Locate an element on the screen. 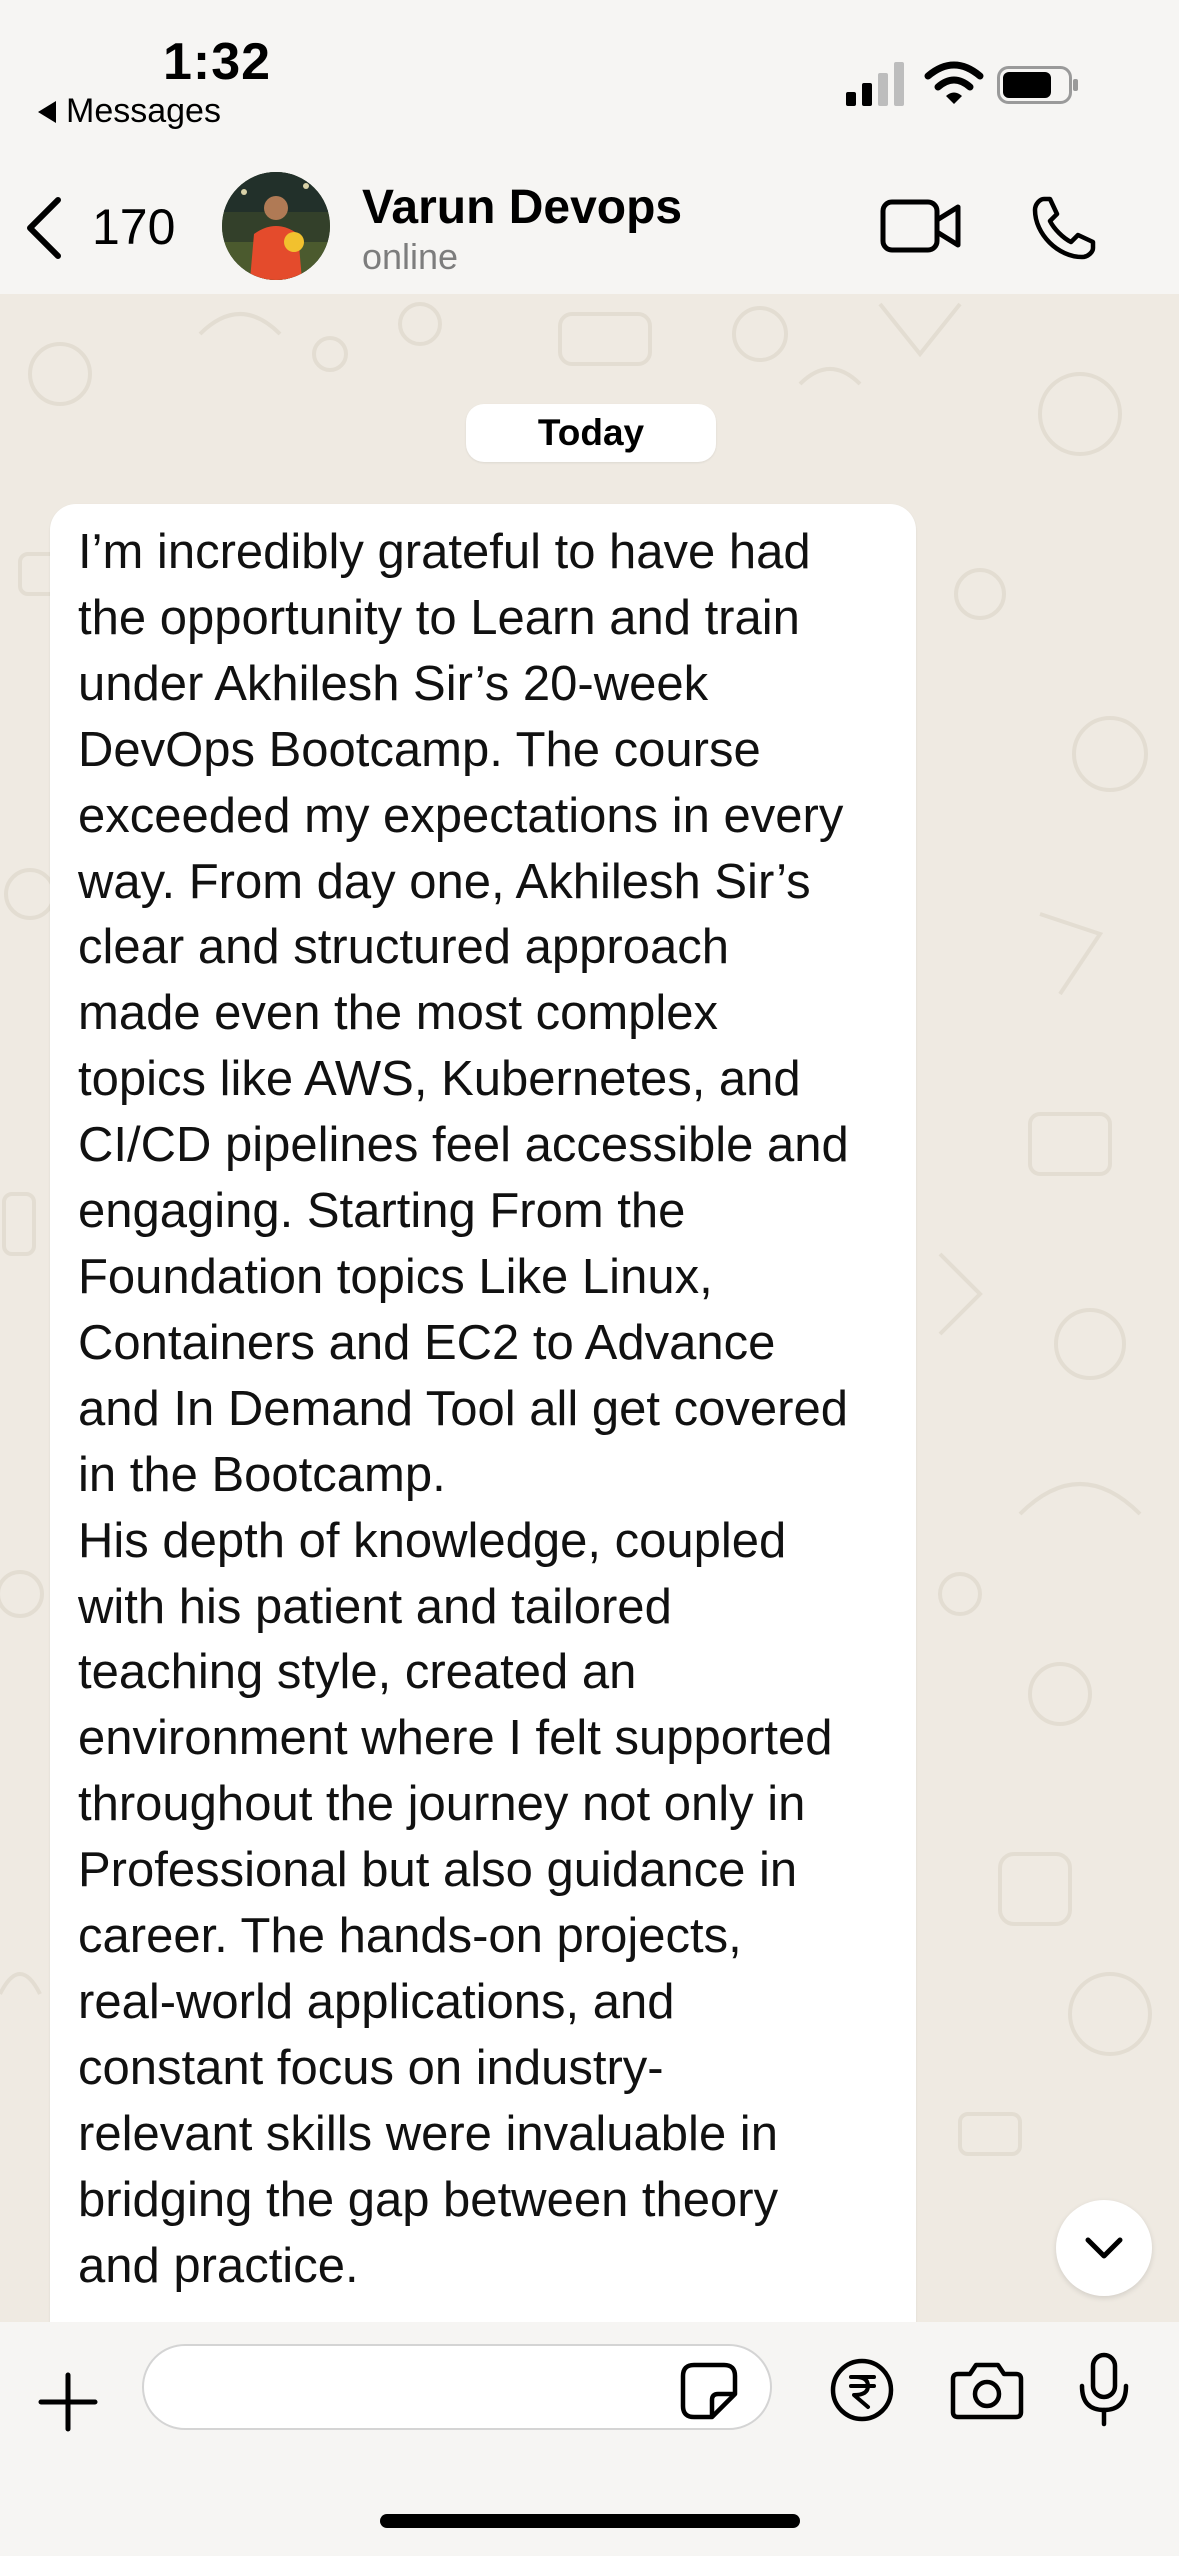 This screenshot has width=1179, height=2556. chat-header: 170 Varun Devops online is located at coordinates (589, 217).